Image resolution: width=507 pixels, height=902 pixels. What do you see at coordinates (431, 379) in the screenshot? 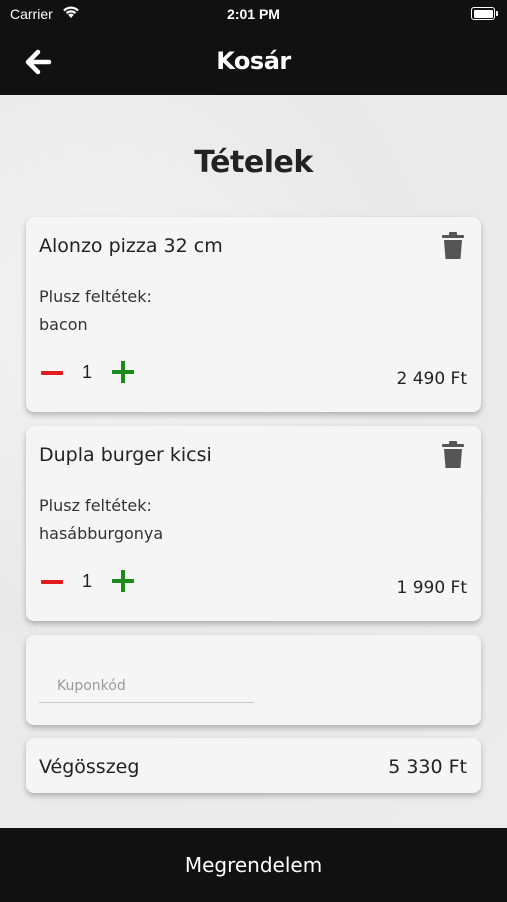
I see `item-price: 2 490 Ft` at bounding box center [431, 379].